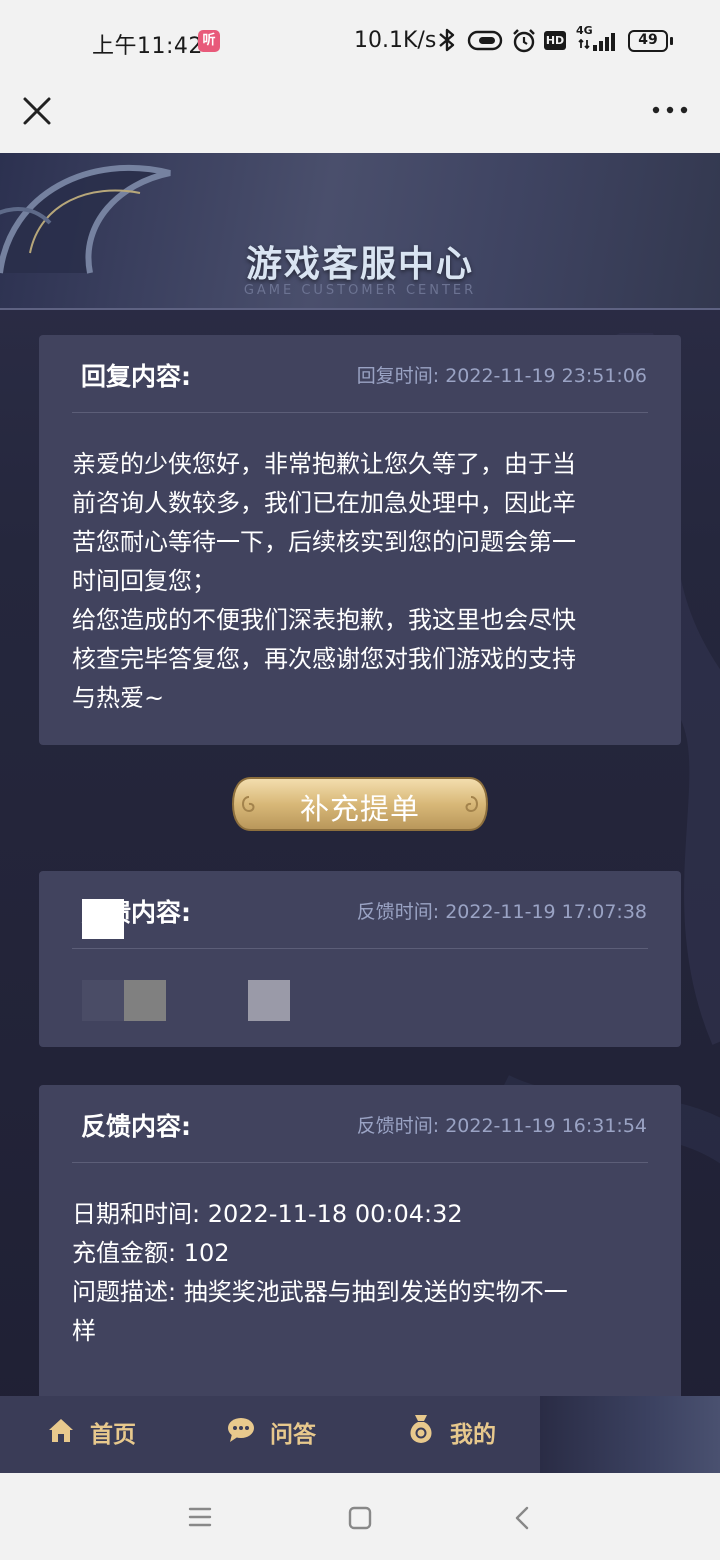 The height and width of the screenshot is (1560, 720). I want to click on status-time: 上午11:42, so click(147, 46).